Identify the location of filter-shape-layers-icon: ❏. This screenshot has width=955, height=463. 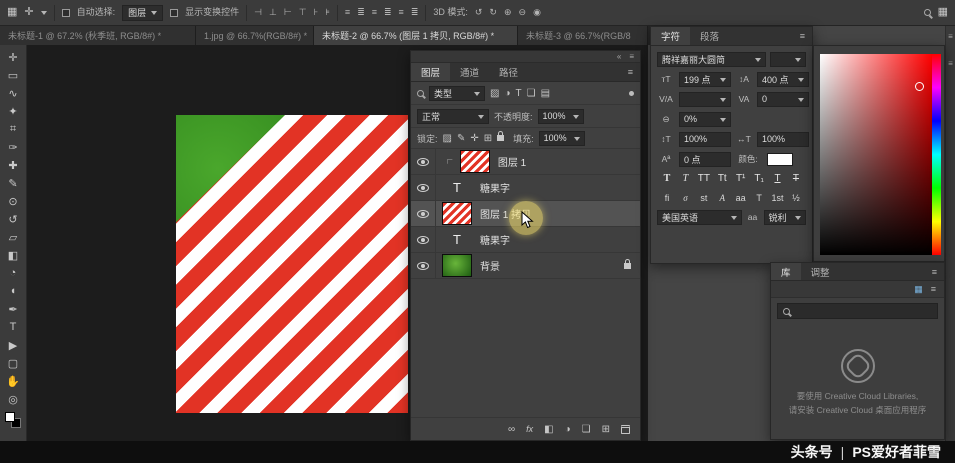
(531, 93).